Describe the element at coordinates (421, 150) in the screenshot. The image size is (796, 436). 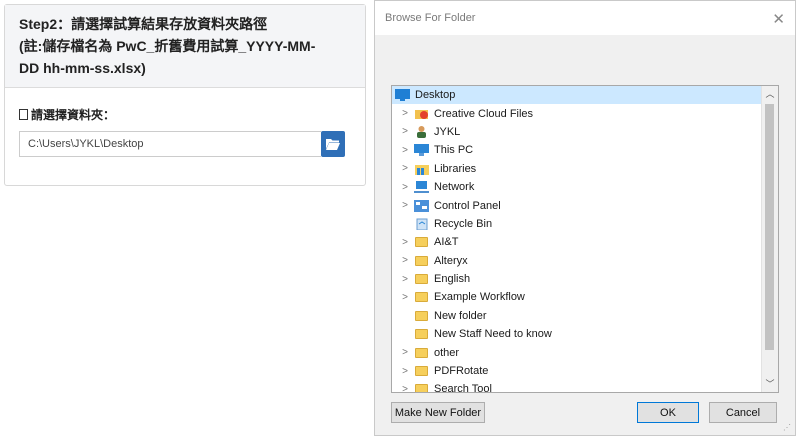
I see `computer-icon` at that location.